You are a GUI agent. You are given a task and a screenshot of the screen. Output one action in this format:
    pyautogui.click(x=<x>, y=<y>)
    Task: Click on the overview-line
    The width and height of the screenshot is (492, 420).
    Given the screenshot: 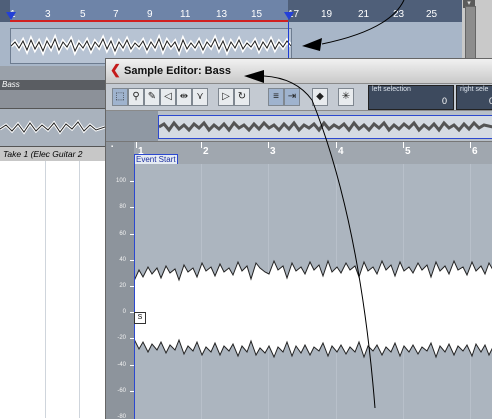 What is the action you would take?
    pyautogui.click(x=299, y=126)
    